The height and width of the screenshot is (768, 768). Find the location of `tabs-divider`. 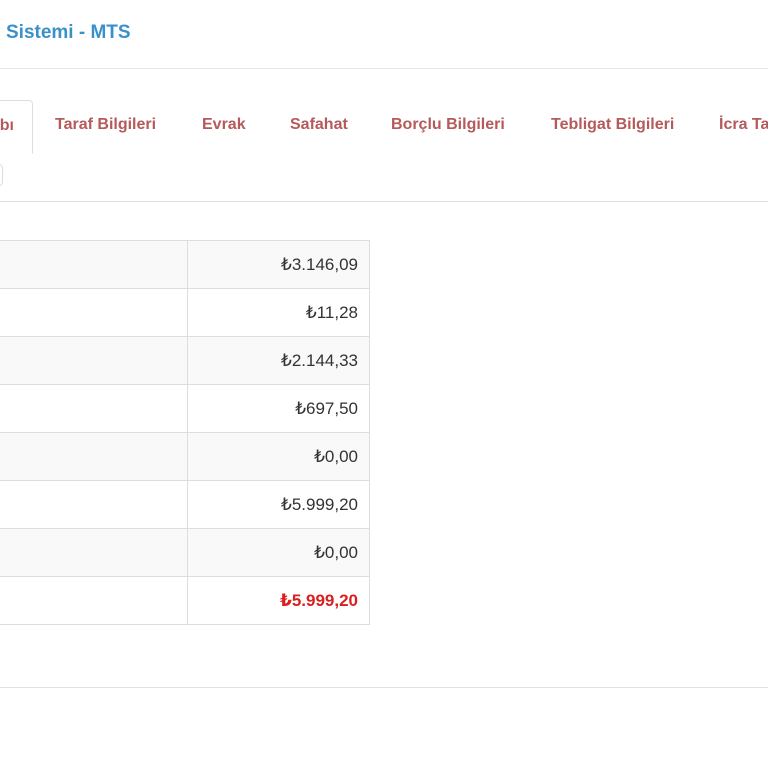

tabs-divider is located at coordinates (384, 201).